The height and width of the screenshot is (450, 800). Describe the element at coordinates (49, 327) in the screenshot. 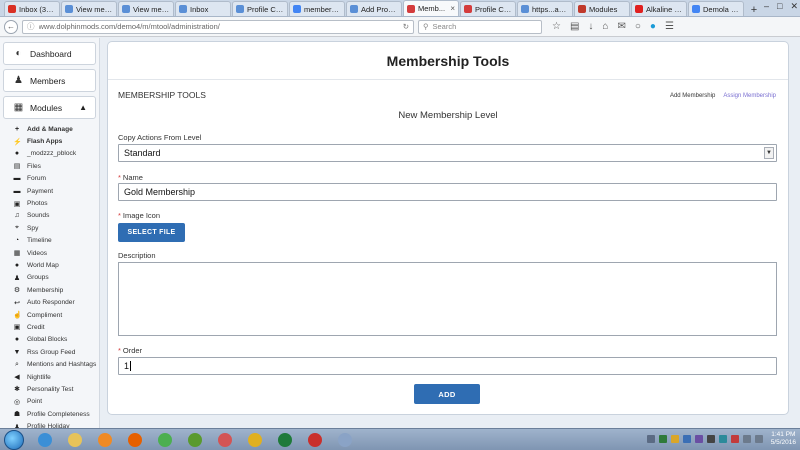

I see `sidebar-subitem: ▣ Credit` at that location.